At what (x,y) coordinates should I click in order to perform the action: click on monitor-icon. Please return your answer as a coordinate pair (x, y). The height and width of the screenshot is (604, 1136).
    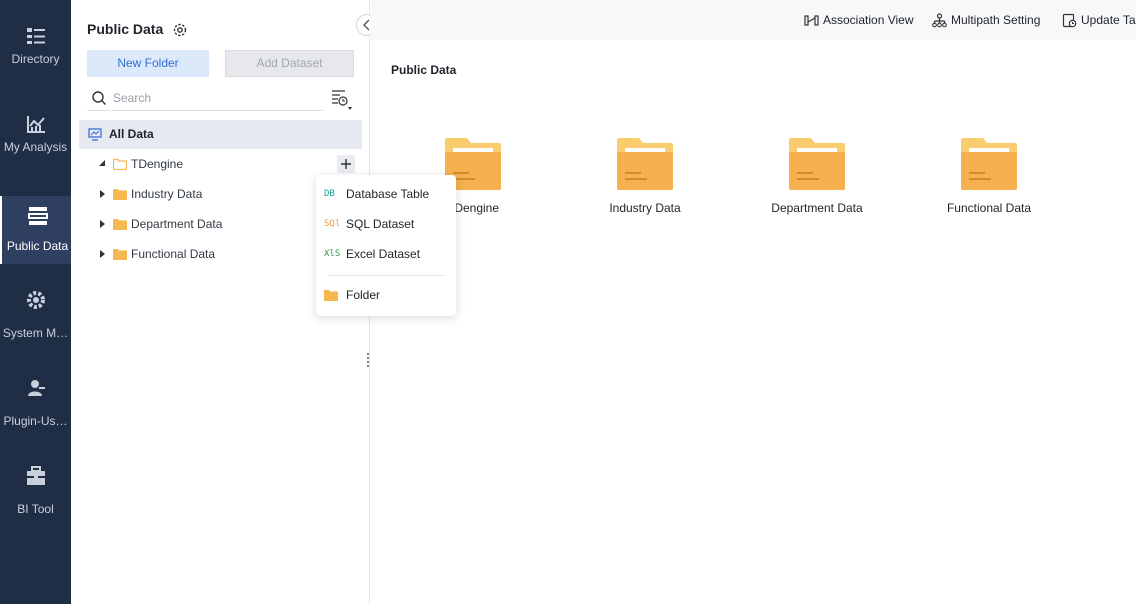
    Looking at the image, I should click on (95, 134).